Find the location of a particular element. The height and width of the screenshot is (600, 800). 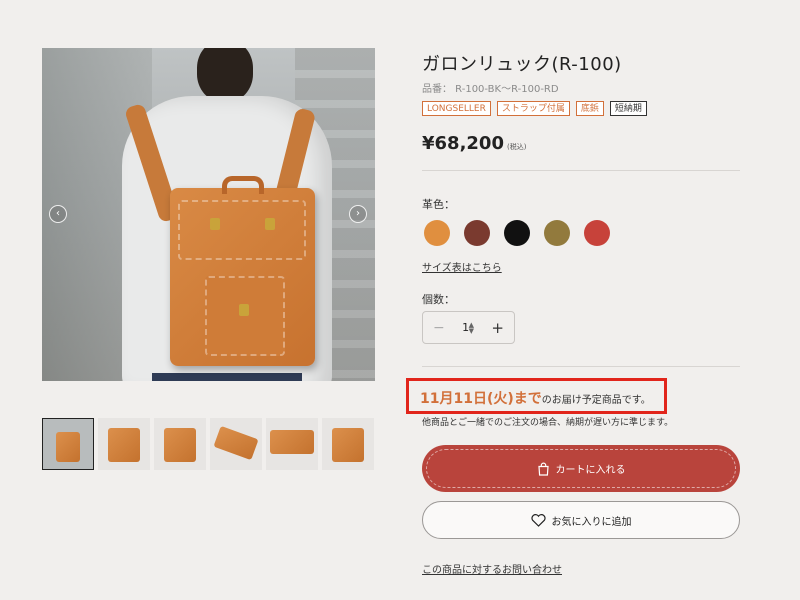

add-to-favorites-label: お気に入りに追加 is located at coordinates (591, 522).